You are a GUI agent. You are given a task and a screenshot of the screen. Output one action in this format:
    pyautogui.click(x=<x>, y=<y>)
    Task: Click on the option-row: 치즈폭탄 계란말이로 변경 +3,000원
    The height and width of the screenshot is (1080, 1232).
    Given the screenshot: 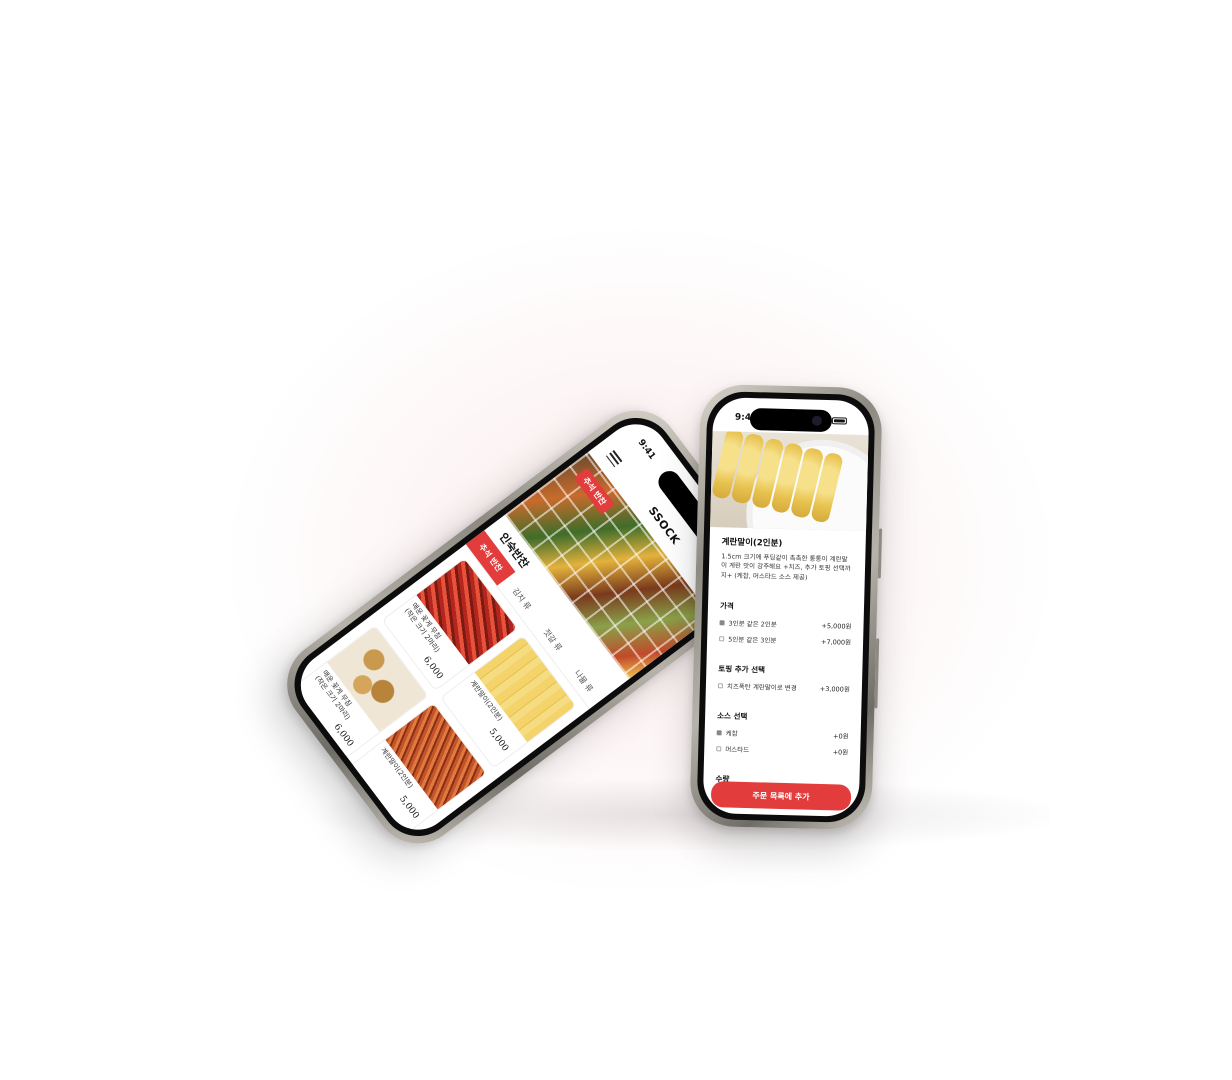 What is the action you would take?
    pyautogui.click(x=783, y=687)
    